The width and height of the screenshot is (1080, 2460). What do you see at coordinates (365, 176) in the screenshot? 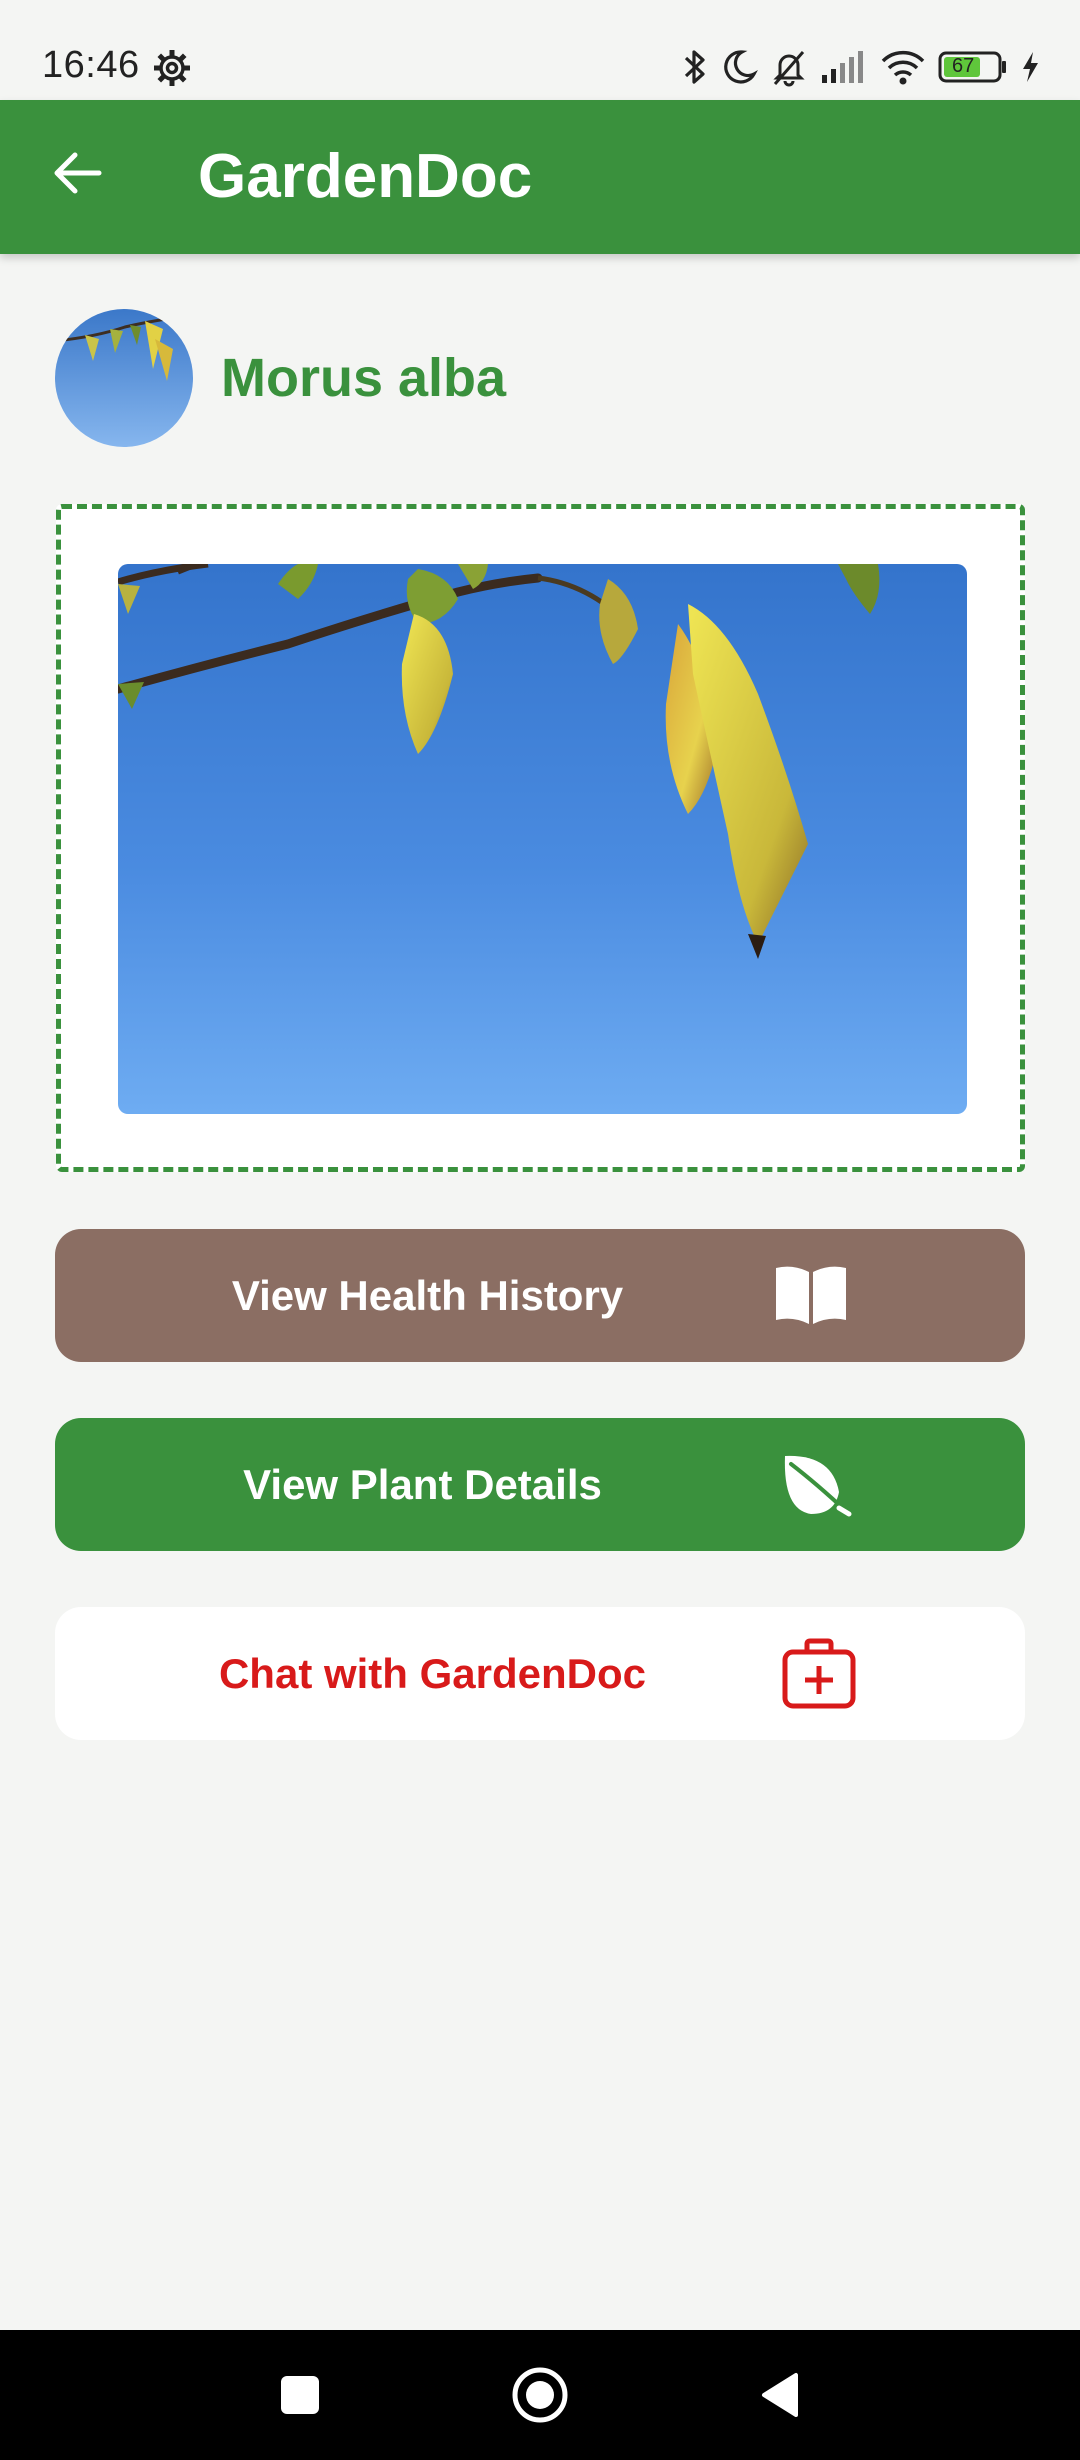
I see `app-title: GardenDoc` at bounding box center [365, 176].